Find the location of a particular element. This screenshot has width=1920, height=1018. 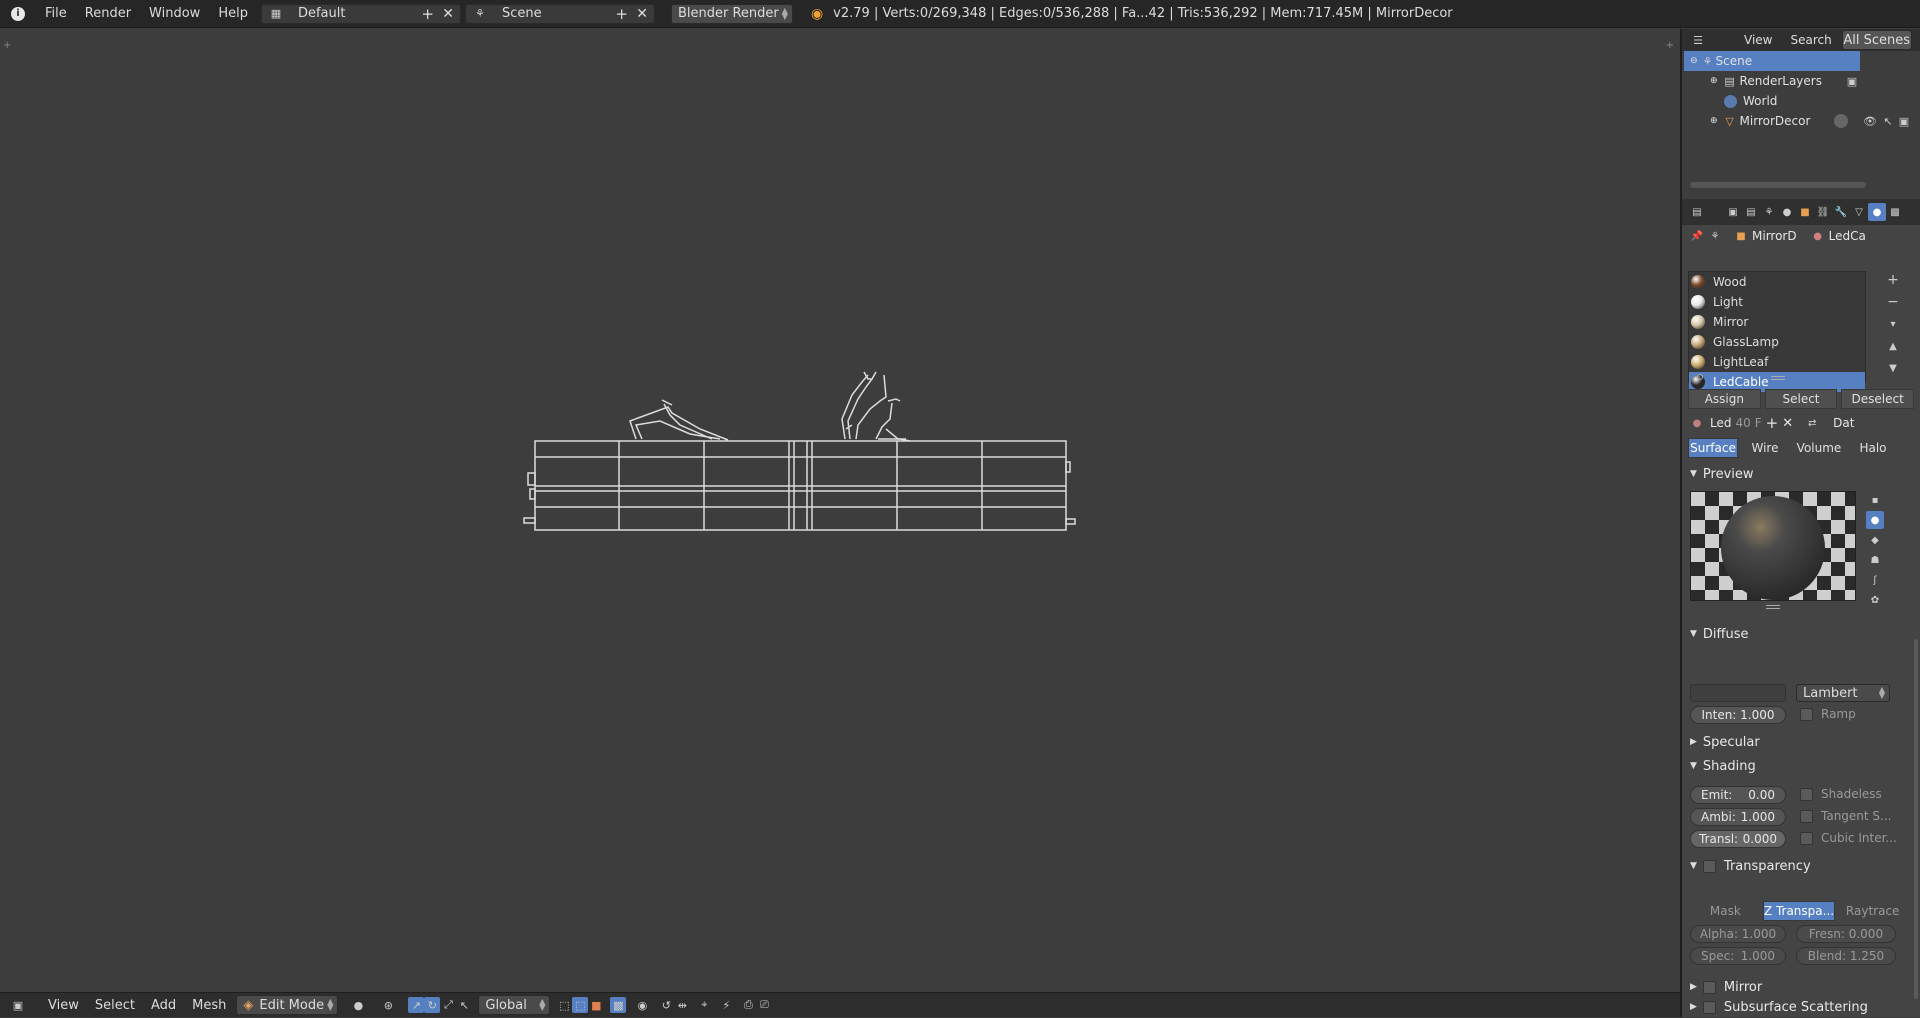

pivot-point-icon: ⊛ is located at coordinates (388, 1005).